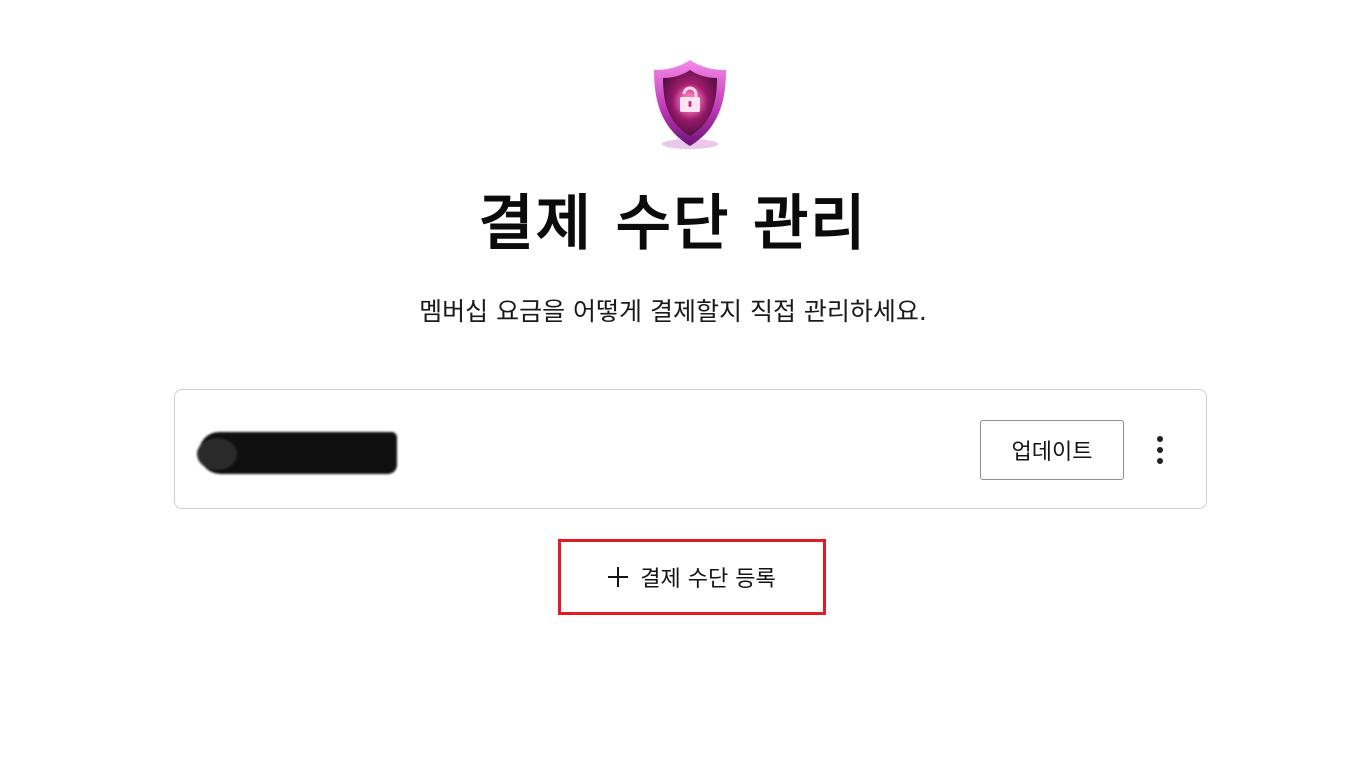 This screenshot has width=1346, height=757. I want to click on page-title: 결제 수단 관리, so click(673, 224).